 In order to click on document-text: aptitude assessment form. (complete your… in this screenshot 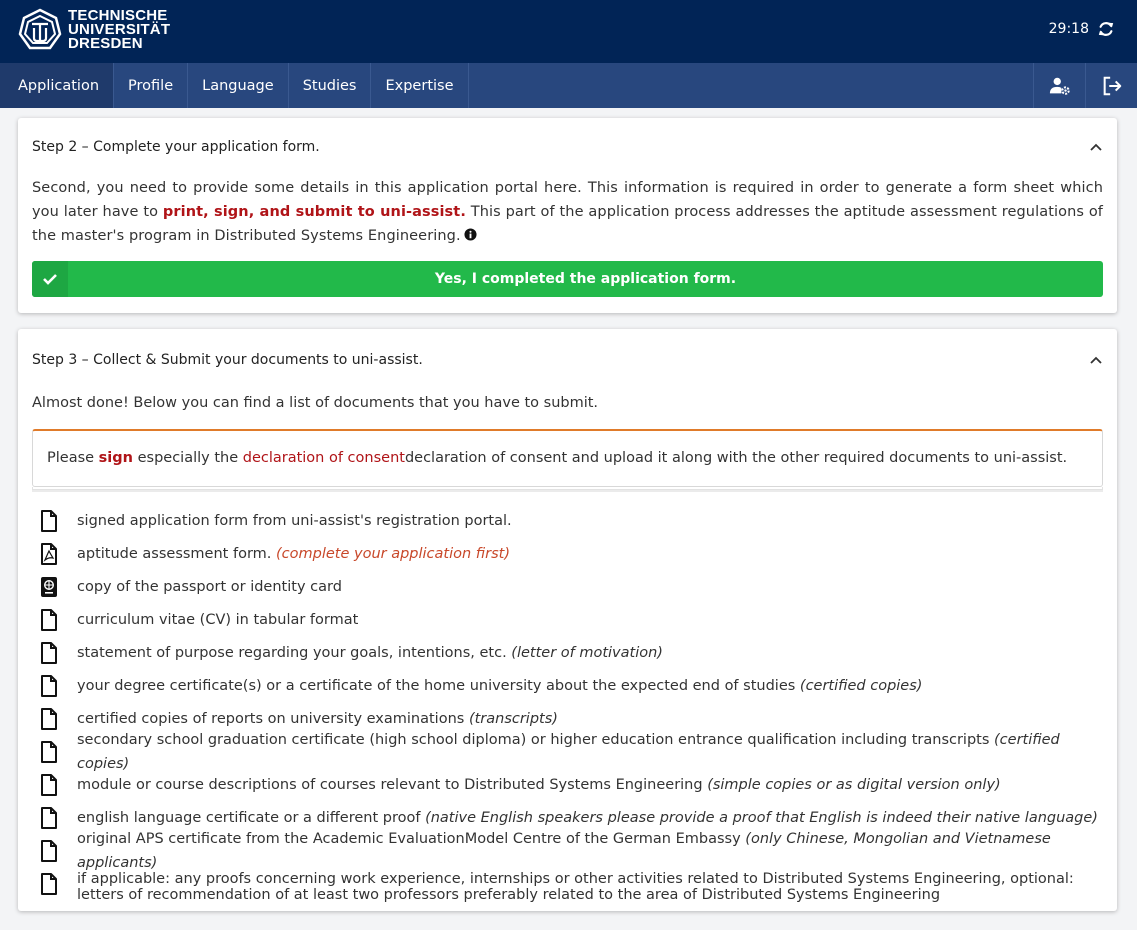, I will do `click(293, 554)`.